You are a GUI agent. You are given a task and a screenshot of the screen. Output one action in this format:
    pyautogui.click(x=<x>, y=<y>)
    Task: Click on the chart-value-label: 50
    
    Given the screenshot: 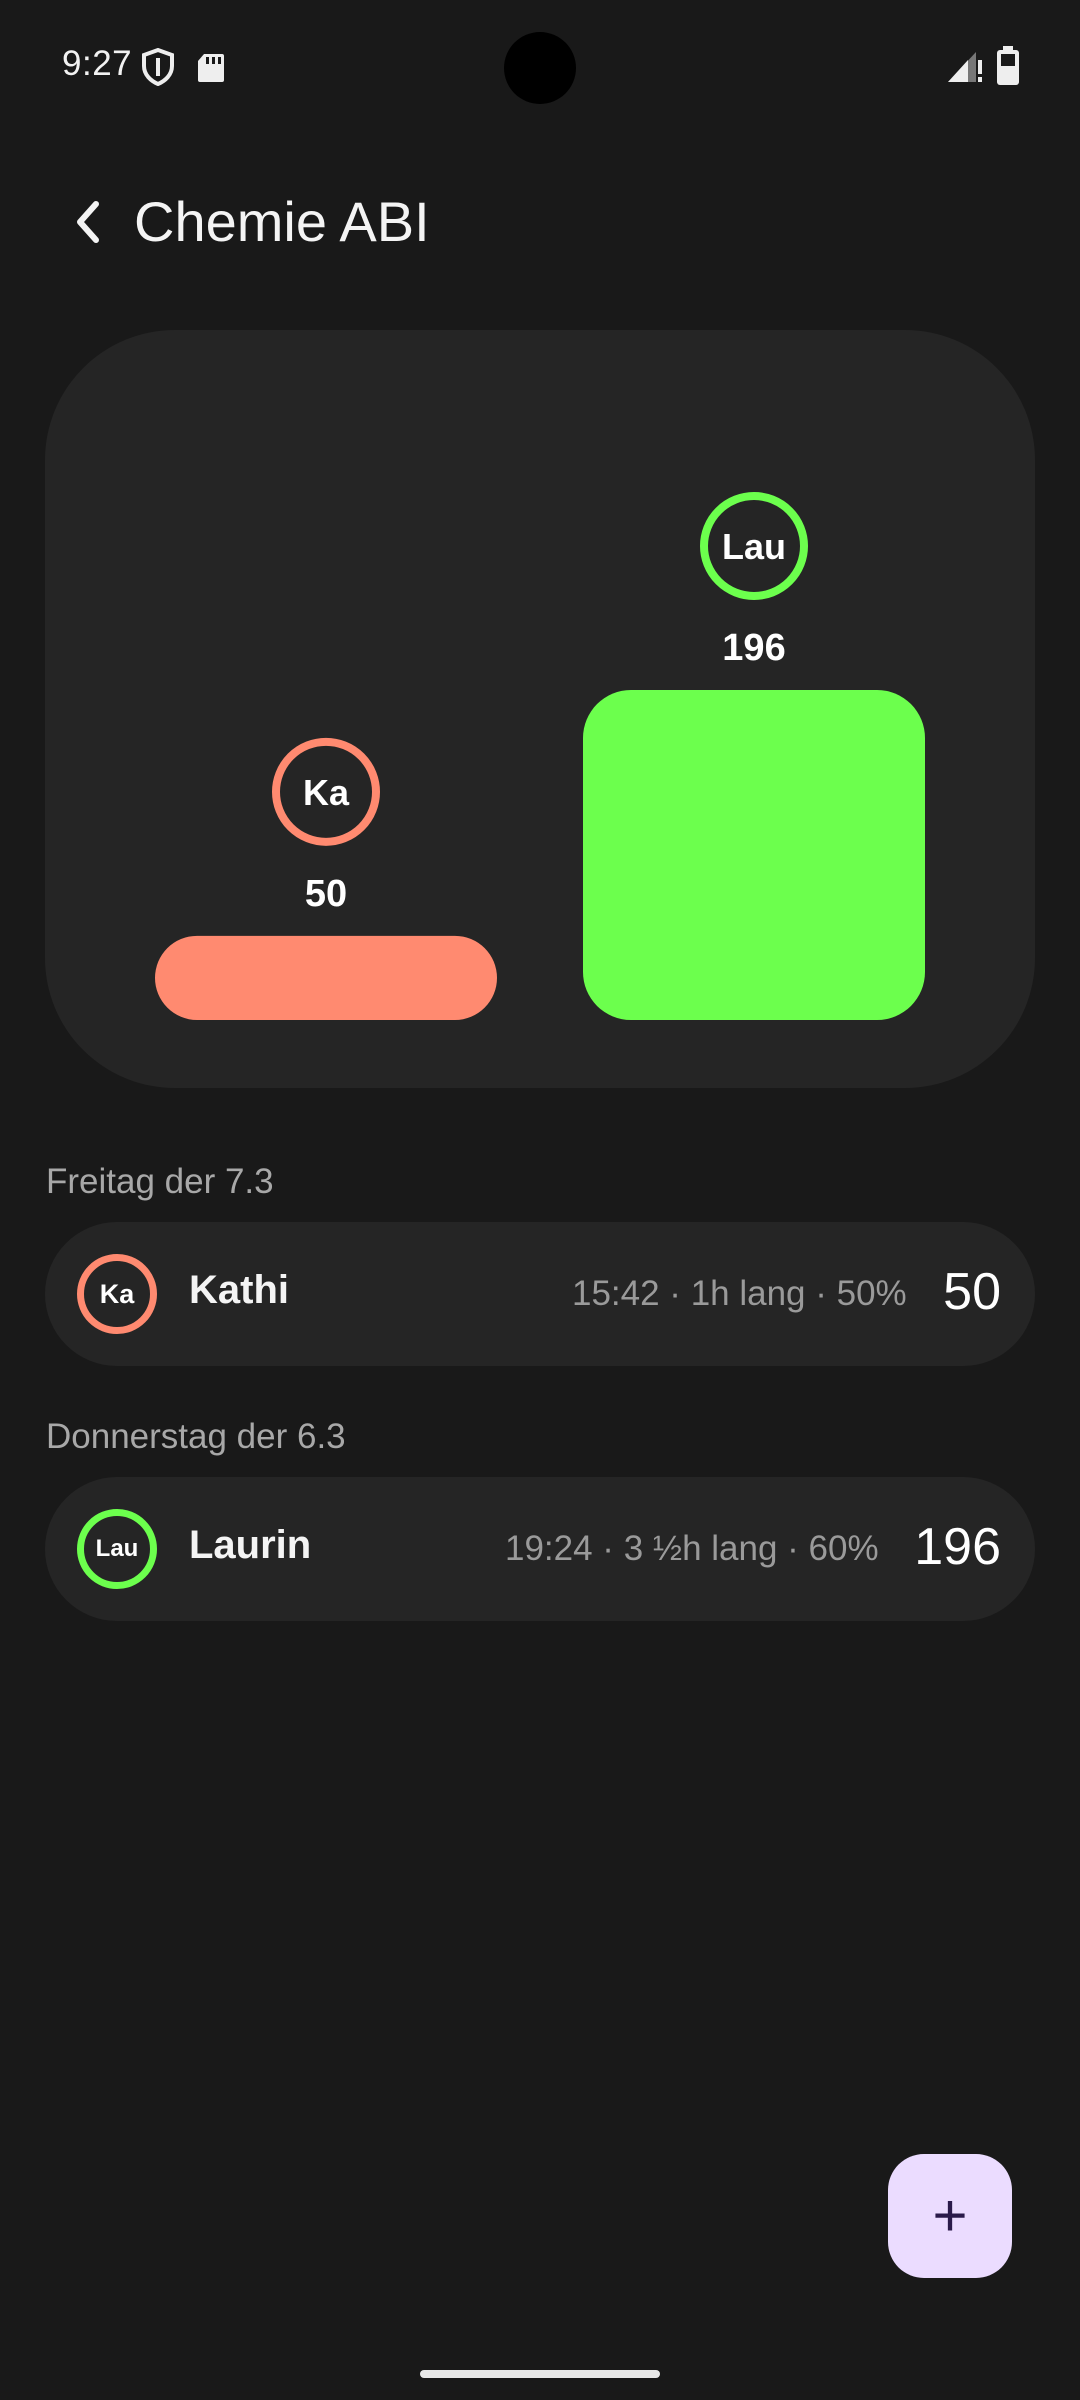 What is the action you would take?
    pyautogui.click(x=326, y=894)
    